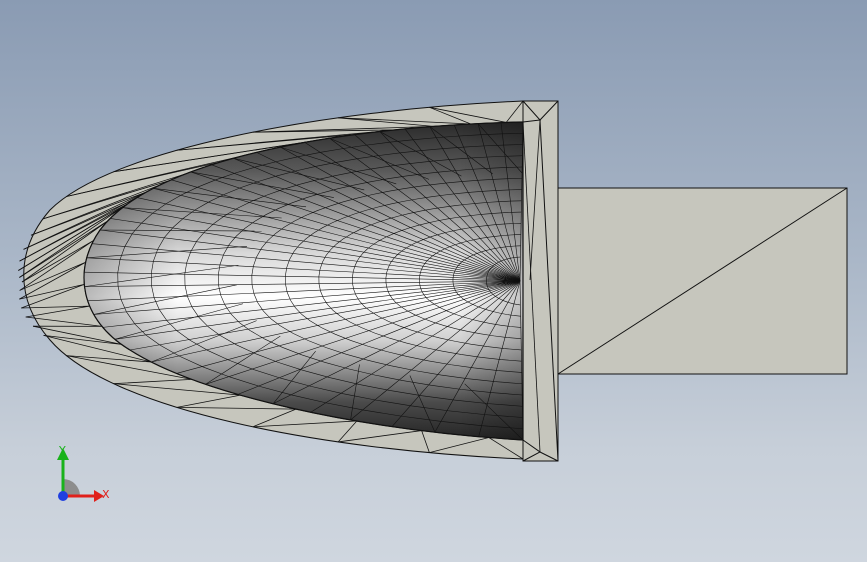  I want to click on y-axis-label: Y, so click(62, 450).